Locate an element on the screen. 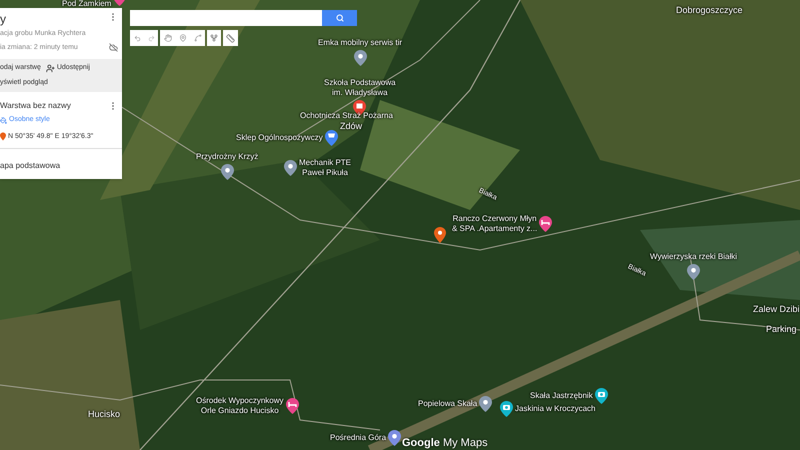 The width and height of the screenshot is (800, 450). search-icon is located at coordinates (340, 18).